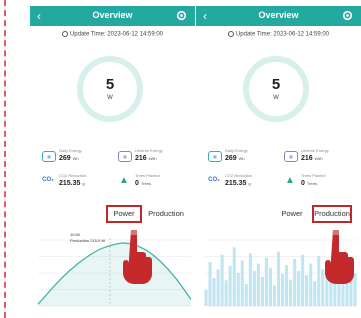 Image resolution: width=361 pixels, height=318 pixels. Describe the element at coordinates (5, 159) in the screenshot. I see `dashed-divider` at that location.